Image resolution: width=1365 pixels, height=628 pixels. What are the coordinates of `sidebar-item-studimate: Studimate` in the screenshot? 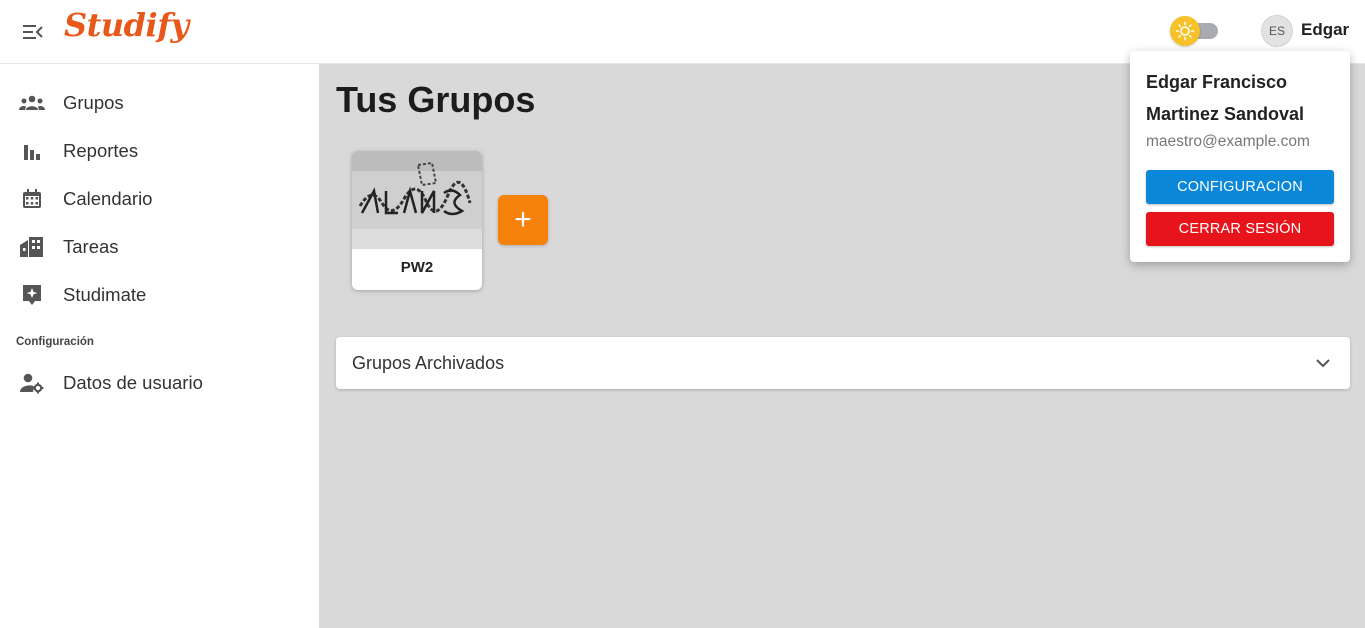 It's located at (159, 295).